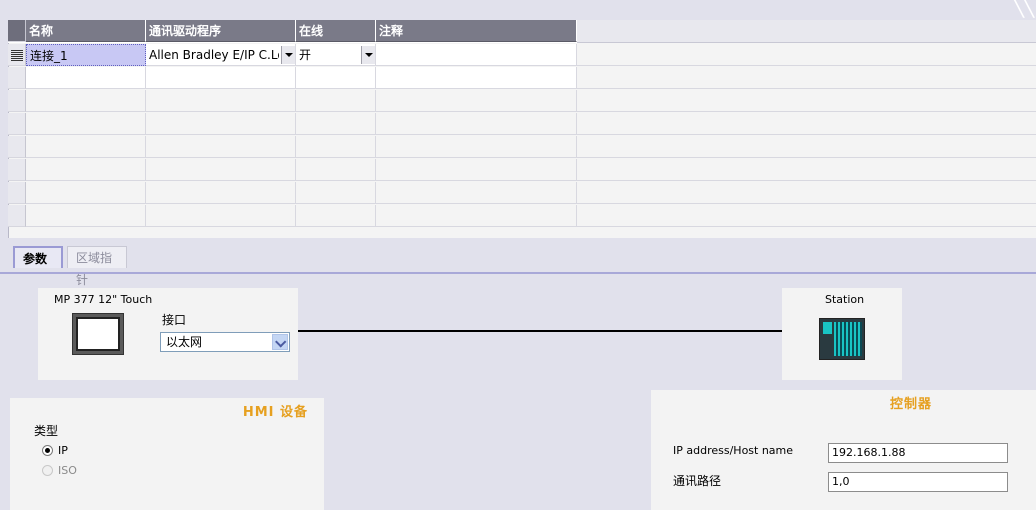  Describe the element at coordinates (86, 31) in the screenshot. I see `column-header-name: 名称` at that location.